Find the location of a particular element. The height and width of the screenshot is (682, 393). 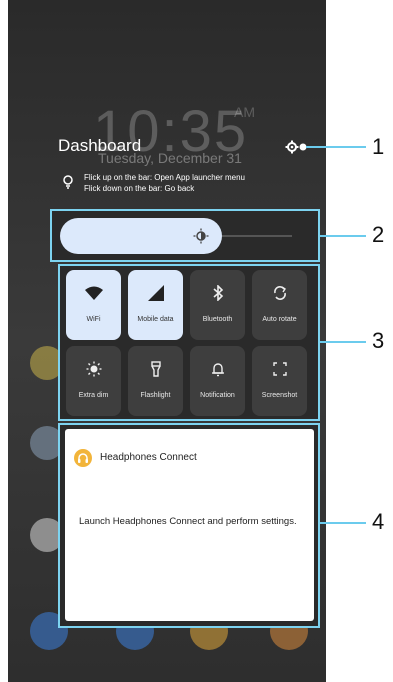

tile-flashlight: Flashlight is located at coordinates (155, 381).